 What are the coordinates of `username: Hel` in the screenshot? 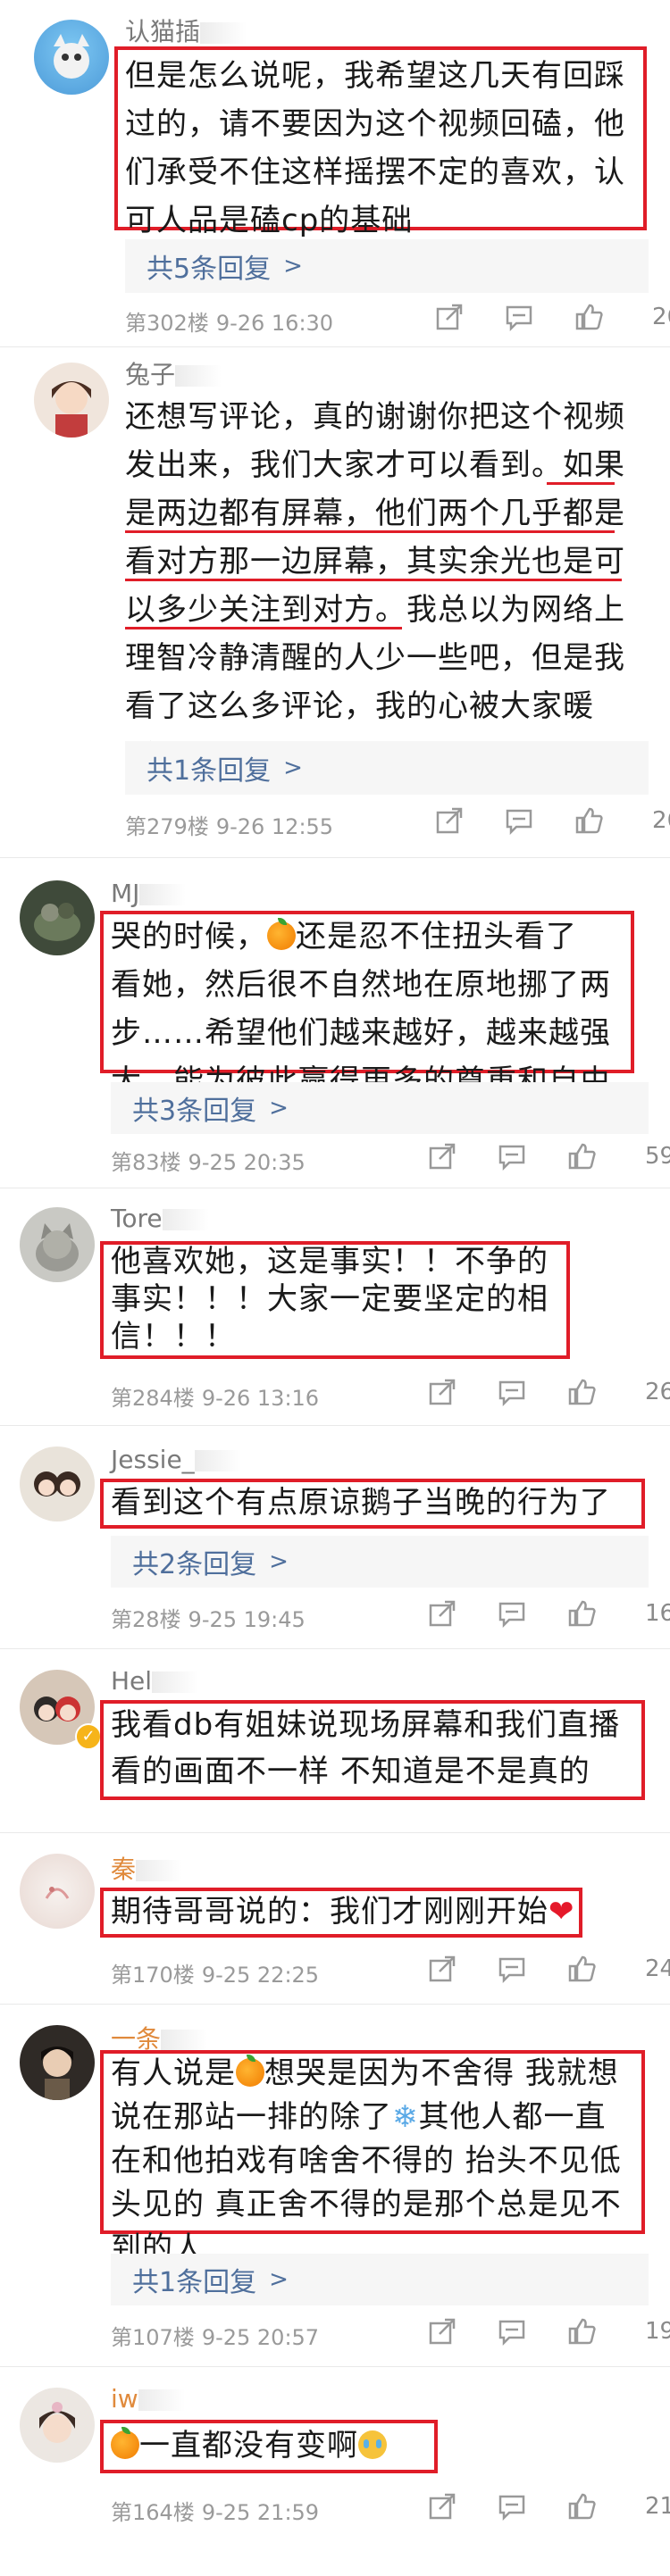 It's located at (155, 1681).